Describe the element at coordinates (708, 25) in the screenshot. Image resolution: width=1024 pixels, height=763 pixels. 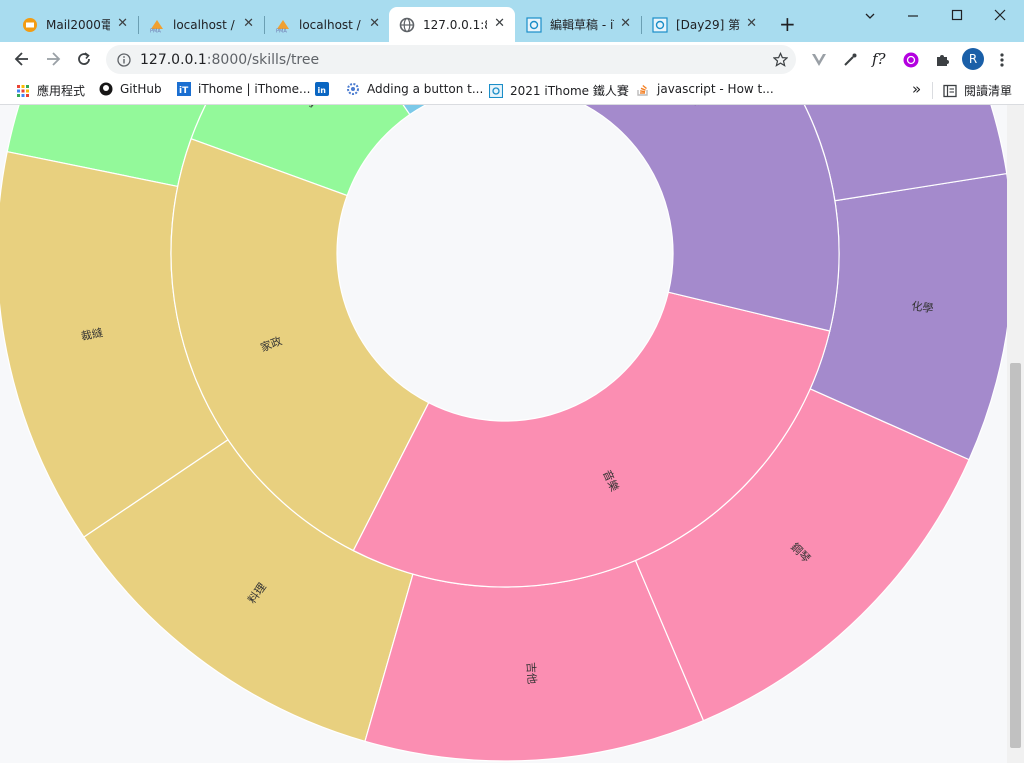
I see `tab-title: [Day29] 第二` at that location.